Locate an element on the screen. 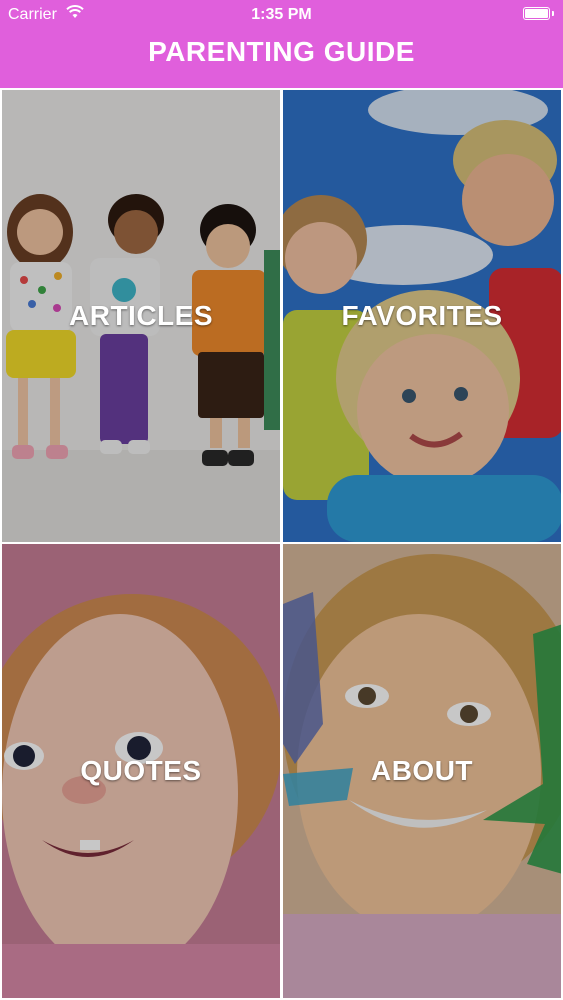 The image size is (563, 1000). about-label: ABOUT is located at coordinates (422, 770).